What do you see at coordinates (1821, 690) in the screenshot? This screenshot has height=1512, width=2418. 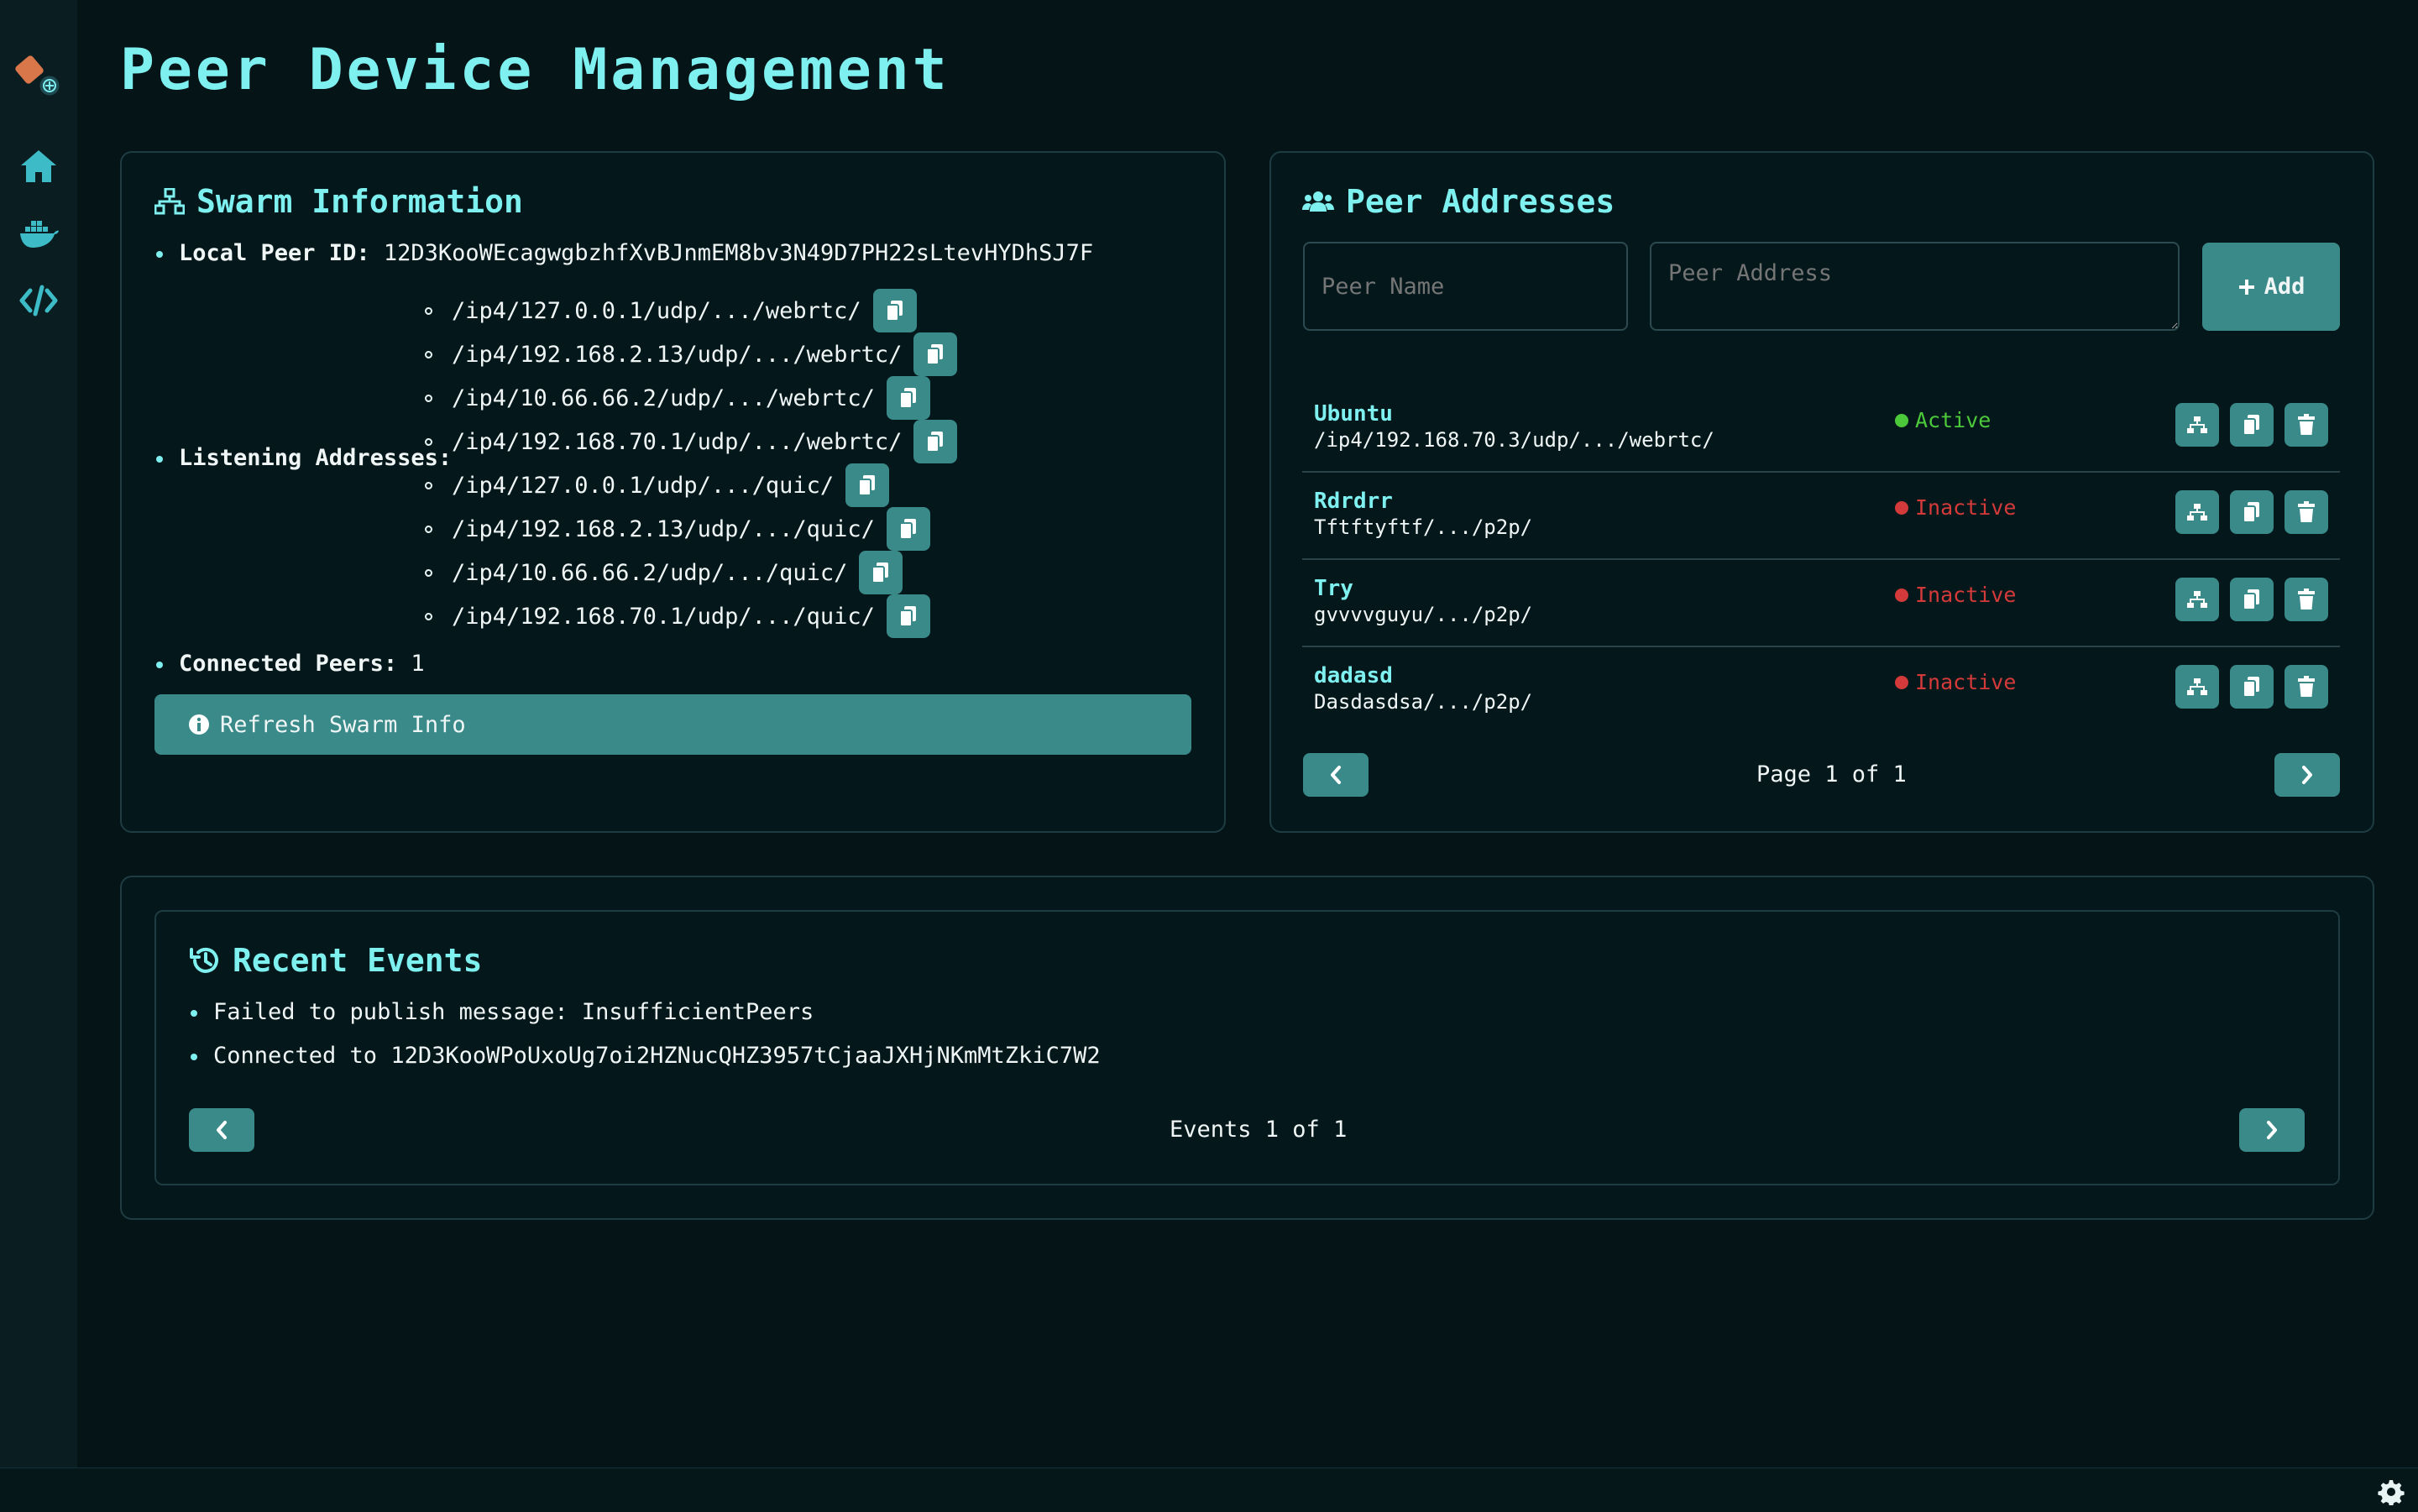 I see `peer-row: dadasd Dasdasdsa/.../p2p/ Inactive` at bounding box center [1821, 690].